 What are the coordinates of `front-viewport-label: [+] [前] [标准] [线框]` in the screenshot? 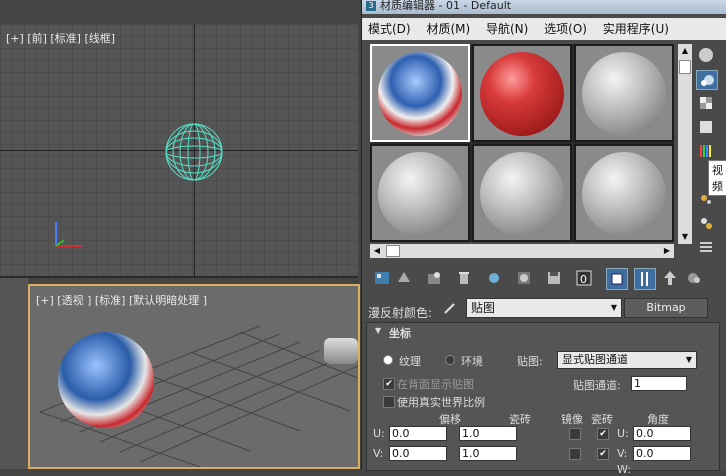 It's located at (60, 38).